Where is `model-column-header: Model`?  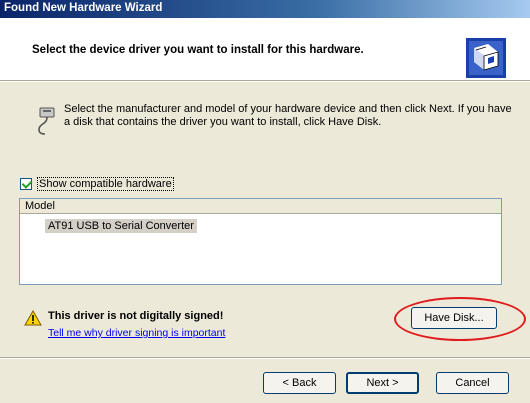 model-column-header: Model is located at coordinates (260, 206).